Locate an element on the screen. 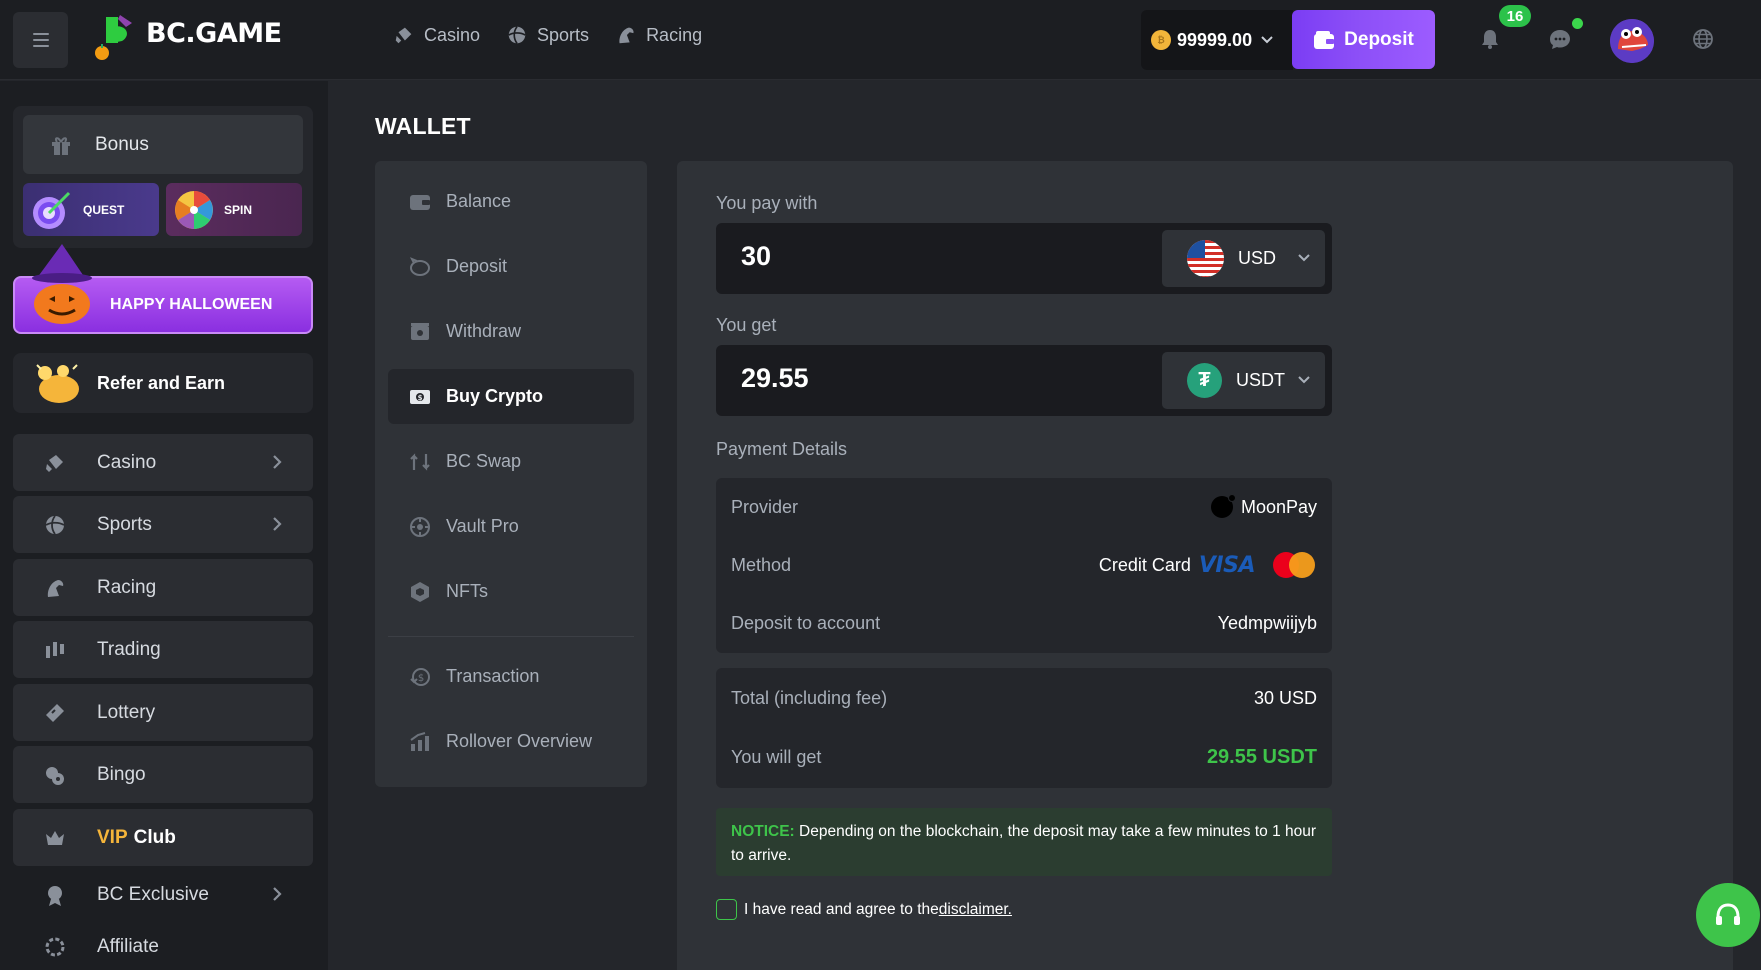  method-label: Method is located at coordinates (761, 565).